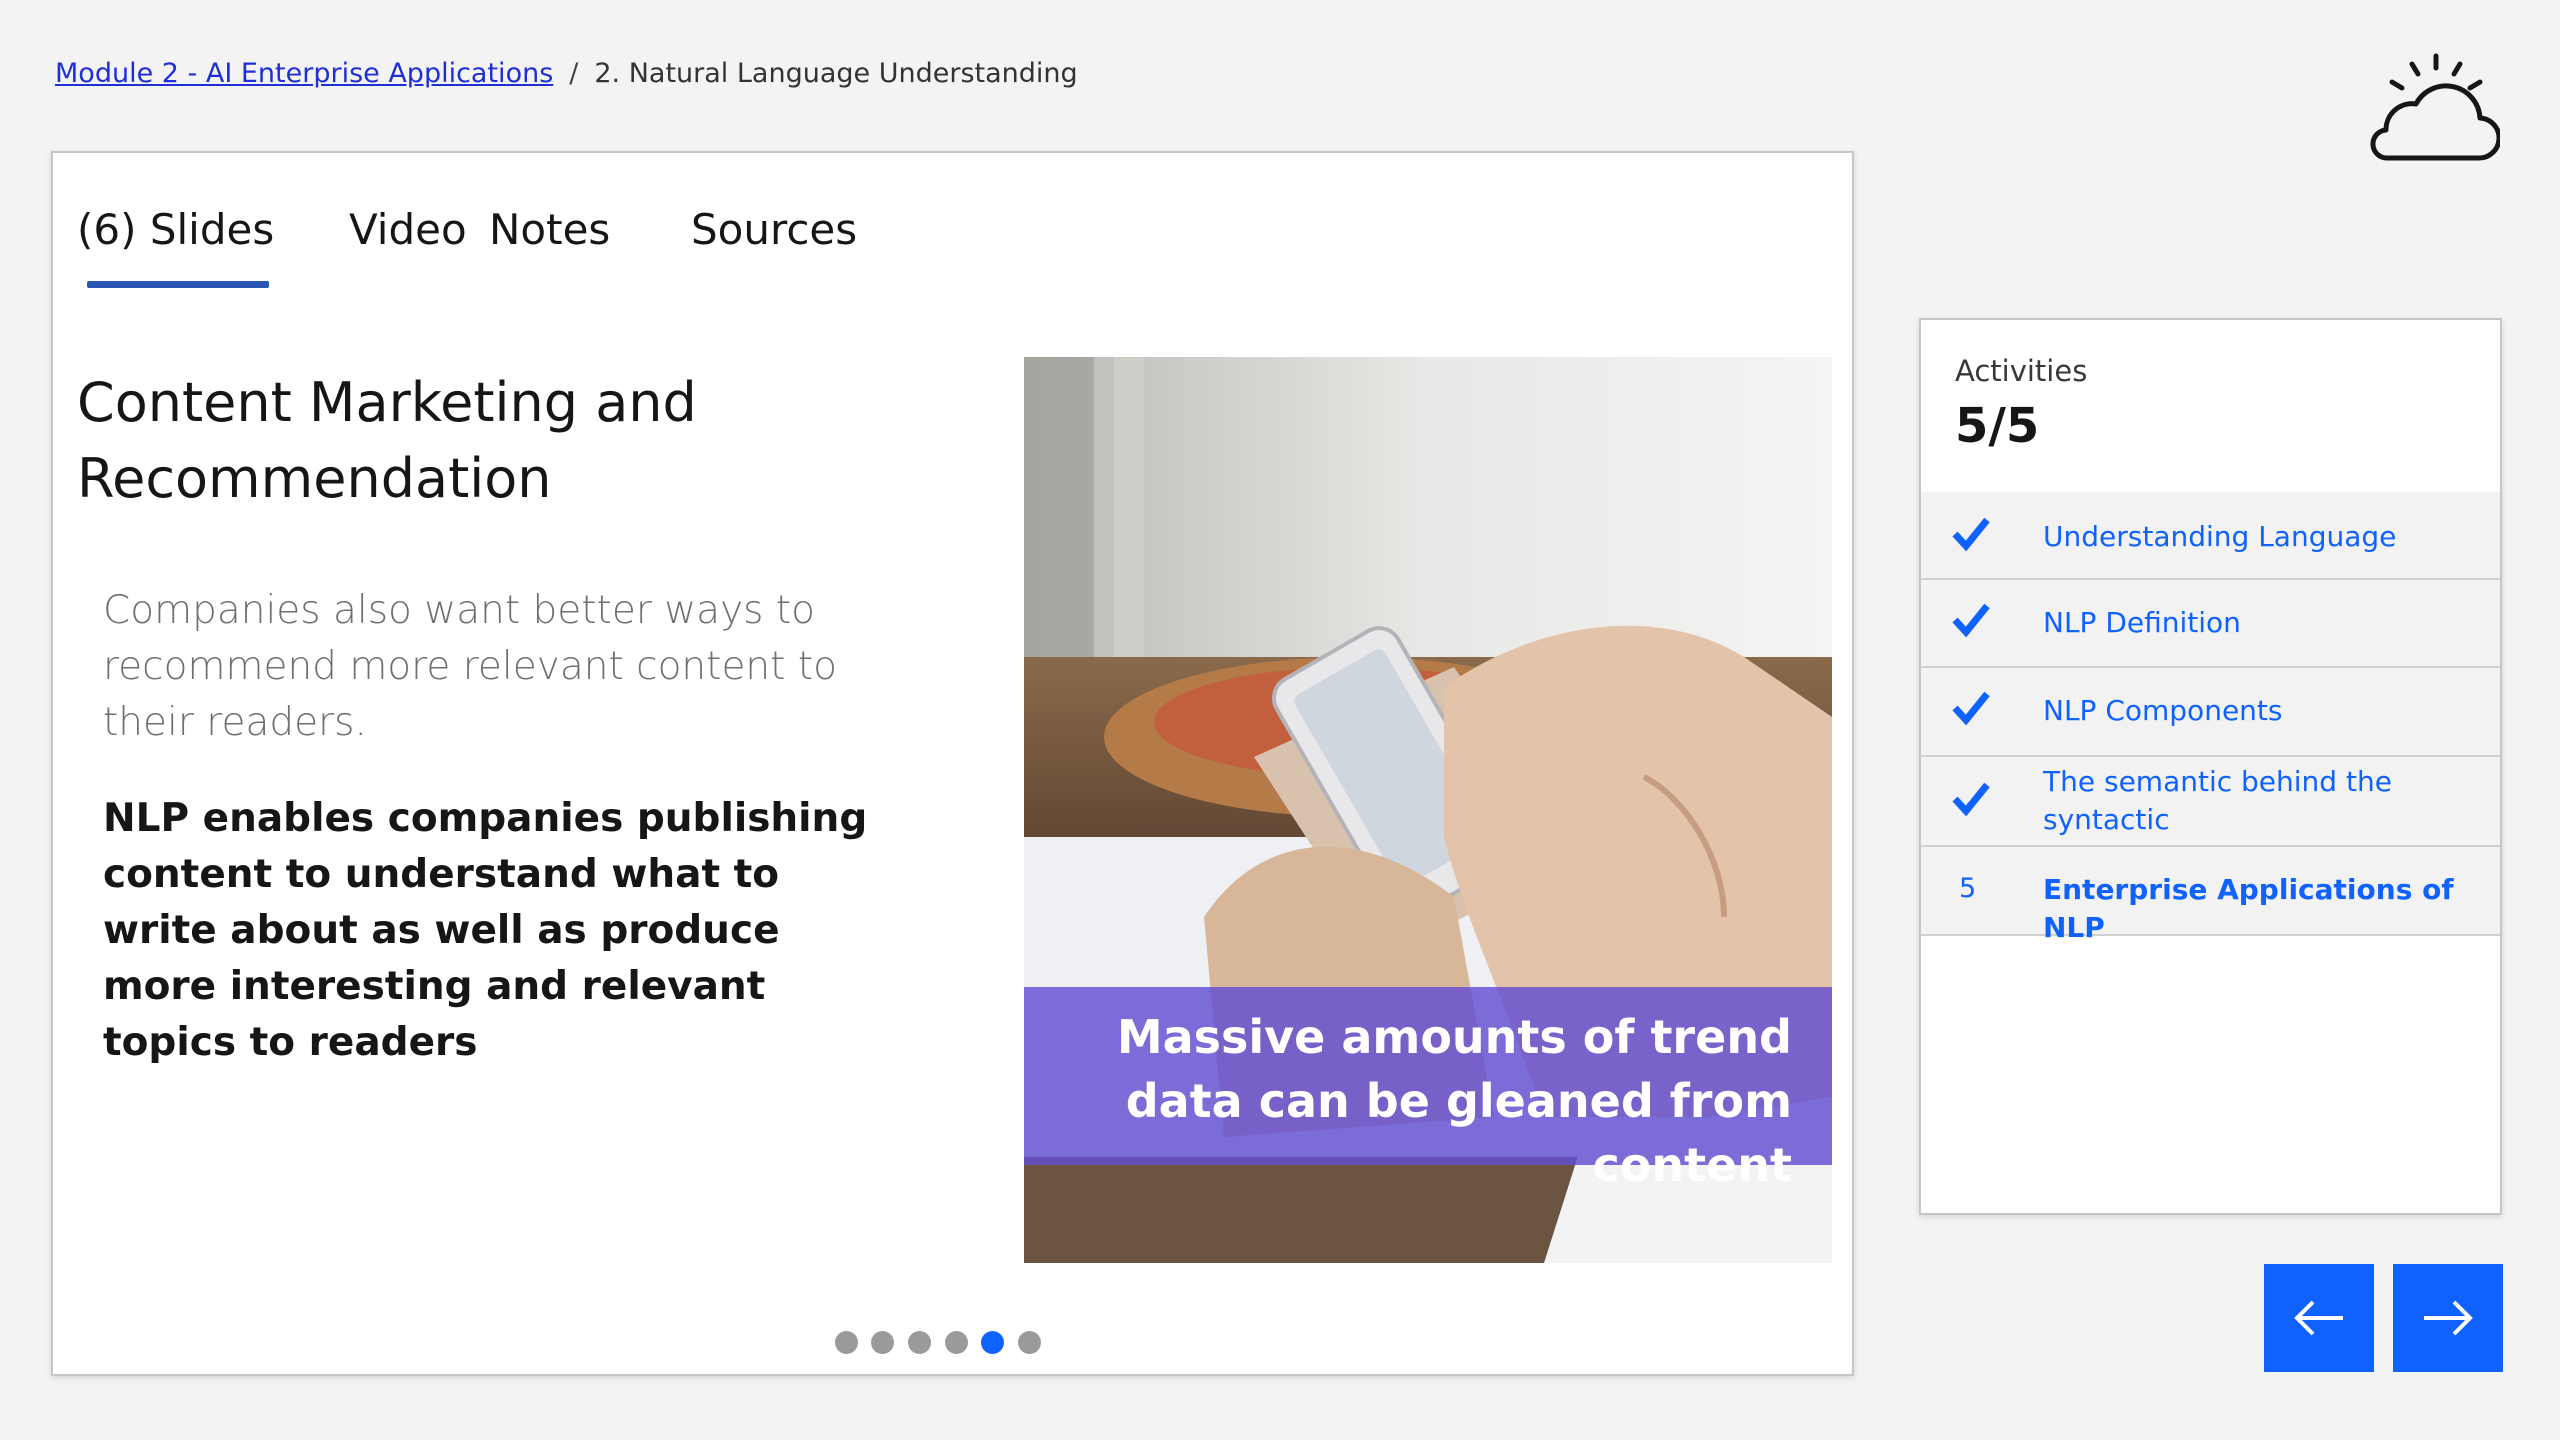  What do you see at coordinates (387, 440) in the screenshot?
I see `slide-title: Content Marketing and Recommendation` at bounding box center [387, 440].